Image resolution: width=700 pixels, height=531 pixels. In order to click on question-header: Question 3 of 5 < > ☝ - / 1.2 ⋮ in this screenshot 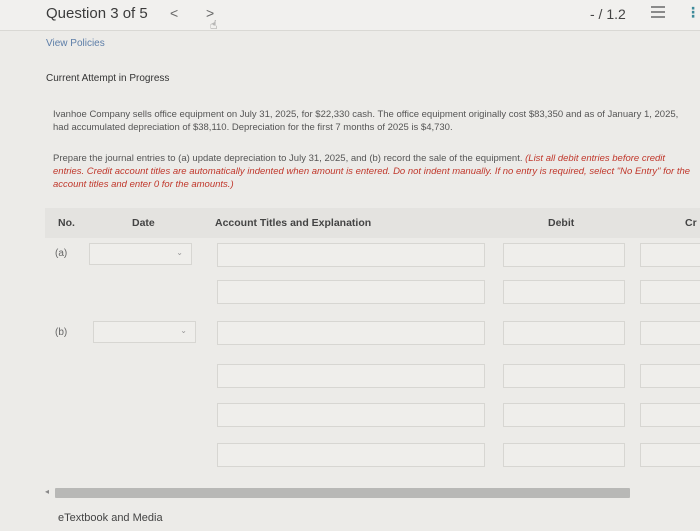, I will do `click(350, 16)`.